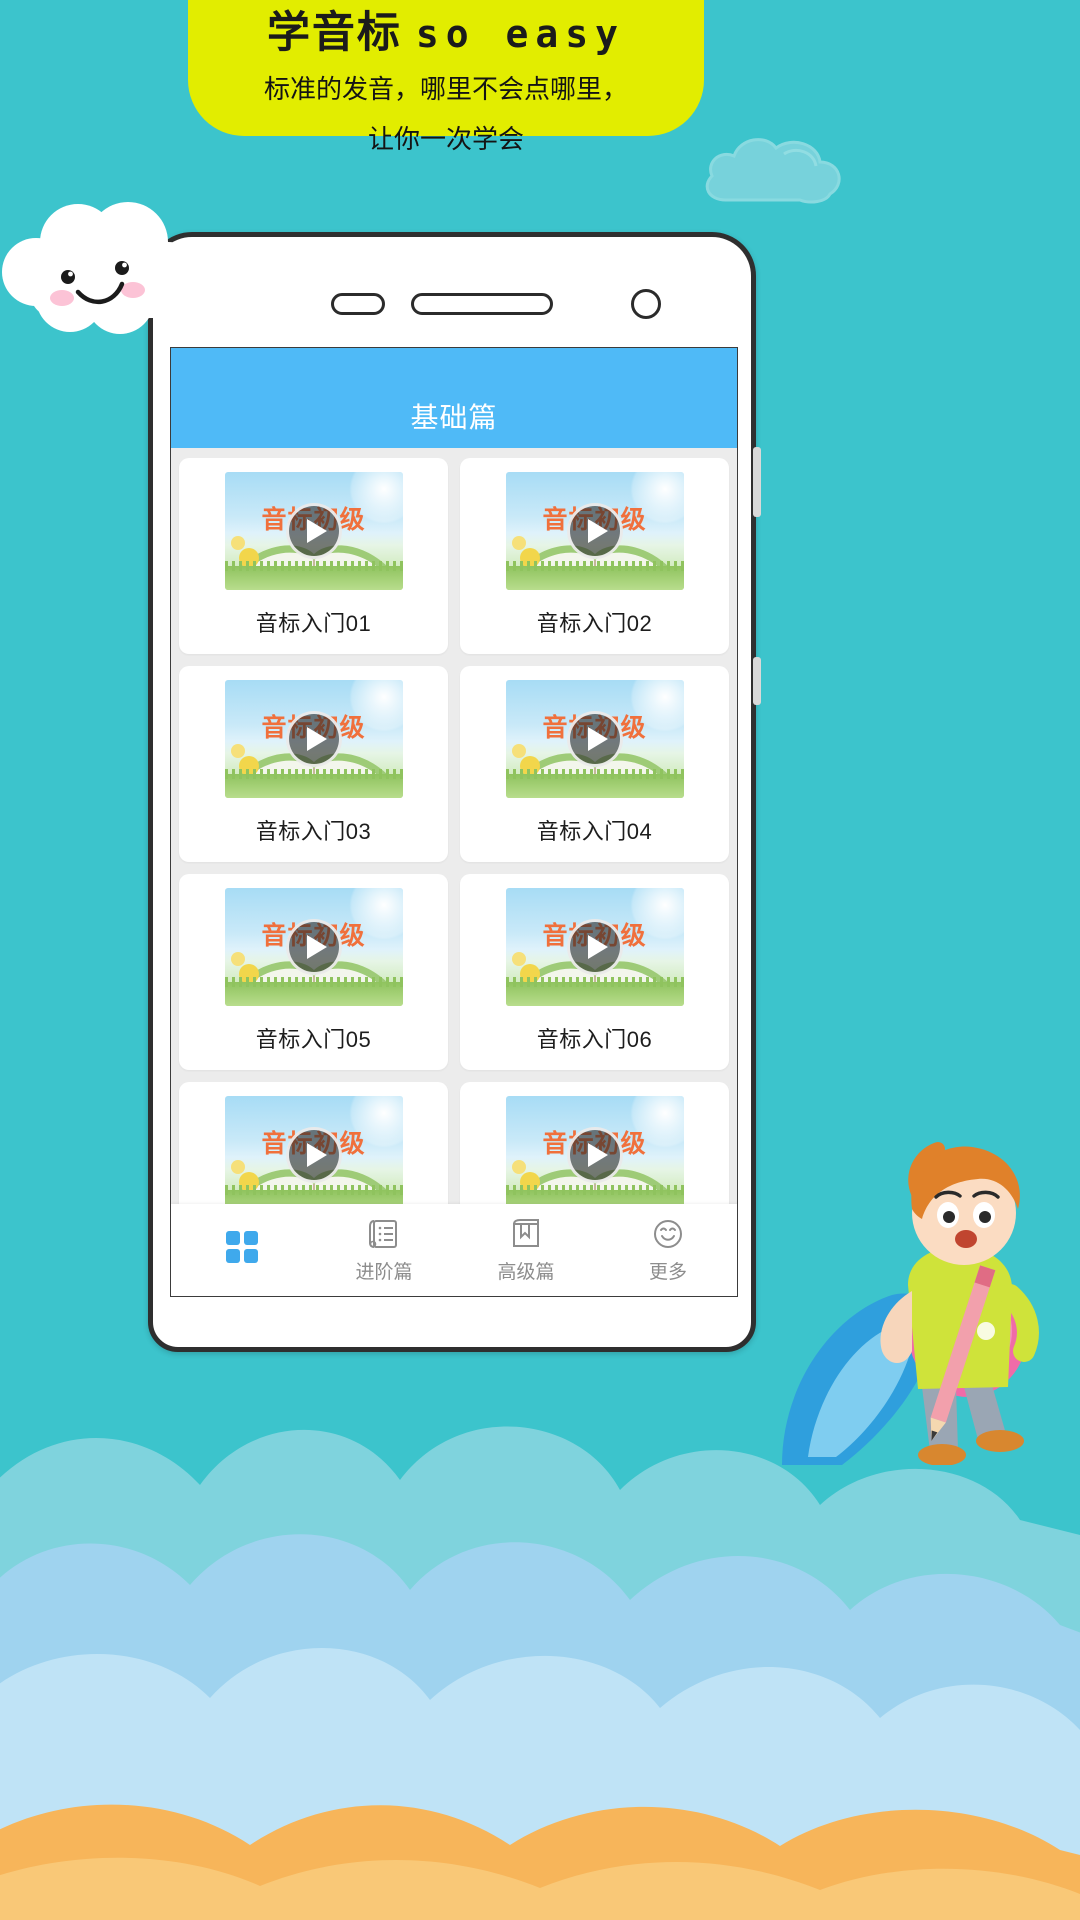 The height and width of the screenshot is (1920, 1080). I want to click on tab-label: 高级篇, so click(526, 1272).